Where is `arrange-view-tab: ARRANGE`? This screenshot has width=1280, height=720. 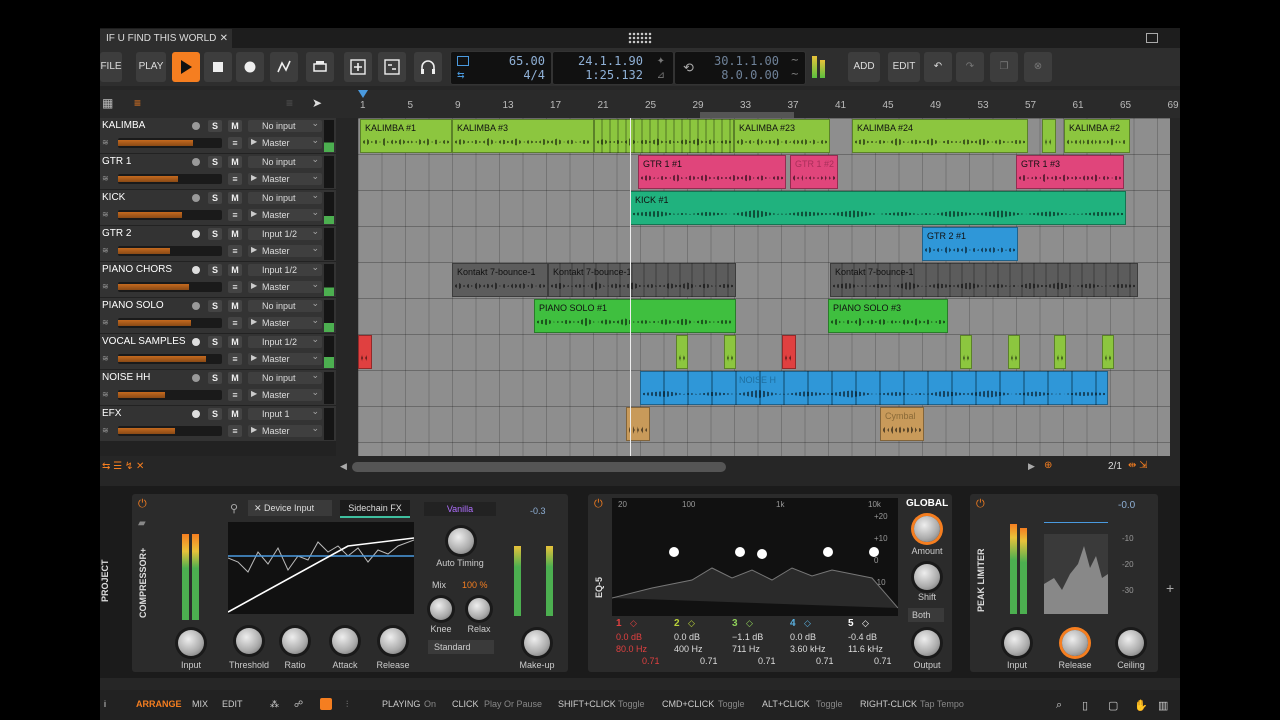
arrange-view-tab: ARRANGE is located at coordinates (159, 704).